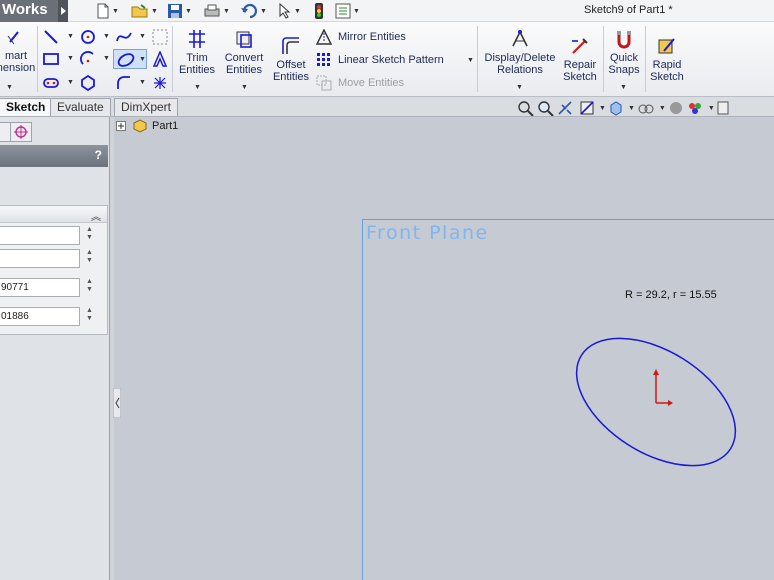 Image resolution: width=774 pixels, height=580 pixels. Describe the element at coordinates (253, 11) in the screenshot. I see `undo-button: ▼` at that location.